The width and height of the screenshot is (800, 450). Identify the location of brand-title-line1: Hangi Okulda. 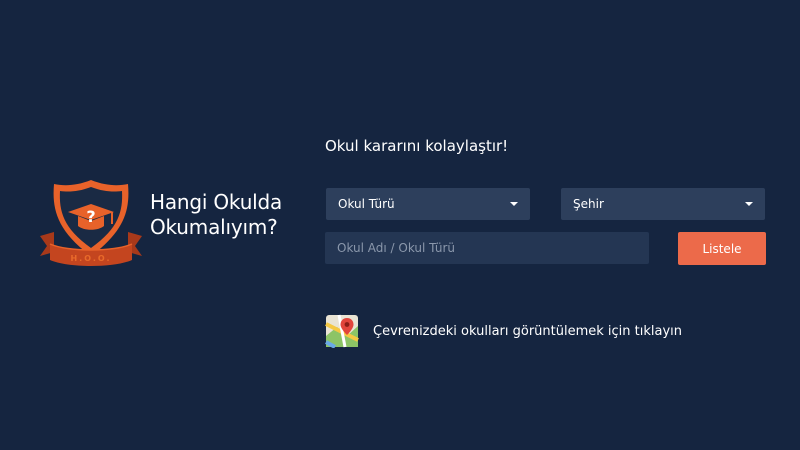
(216, 202).